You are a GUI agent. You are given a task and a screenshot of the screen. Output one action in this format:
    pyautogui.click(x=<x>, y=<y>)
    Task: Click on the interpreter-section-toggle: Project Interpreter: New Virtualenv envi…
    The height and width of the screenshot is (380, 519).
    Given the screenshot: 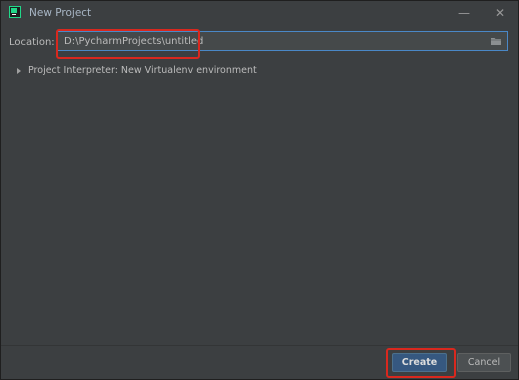 What is the action you would take?
    pyautogui.click(x=137, y=72)
    